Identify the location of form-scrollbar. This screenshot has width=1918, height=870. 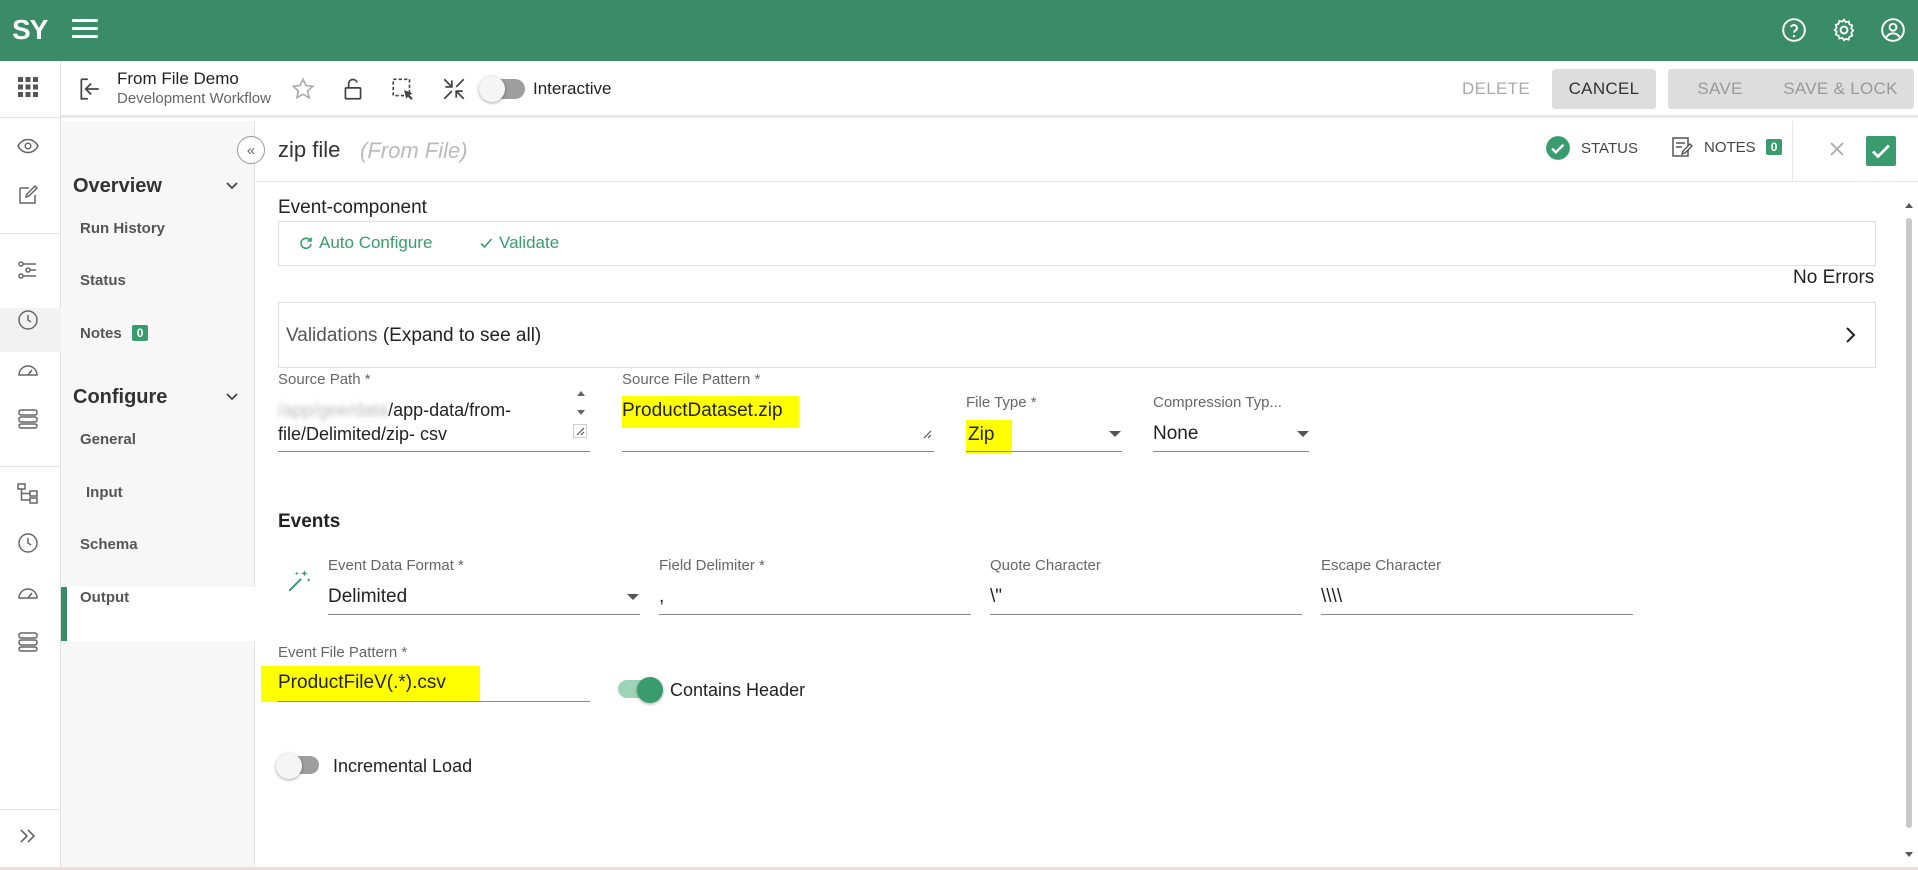
(1909, 531).